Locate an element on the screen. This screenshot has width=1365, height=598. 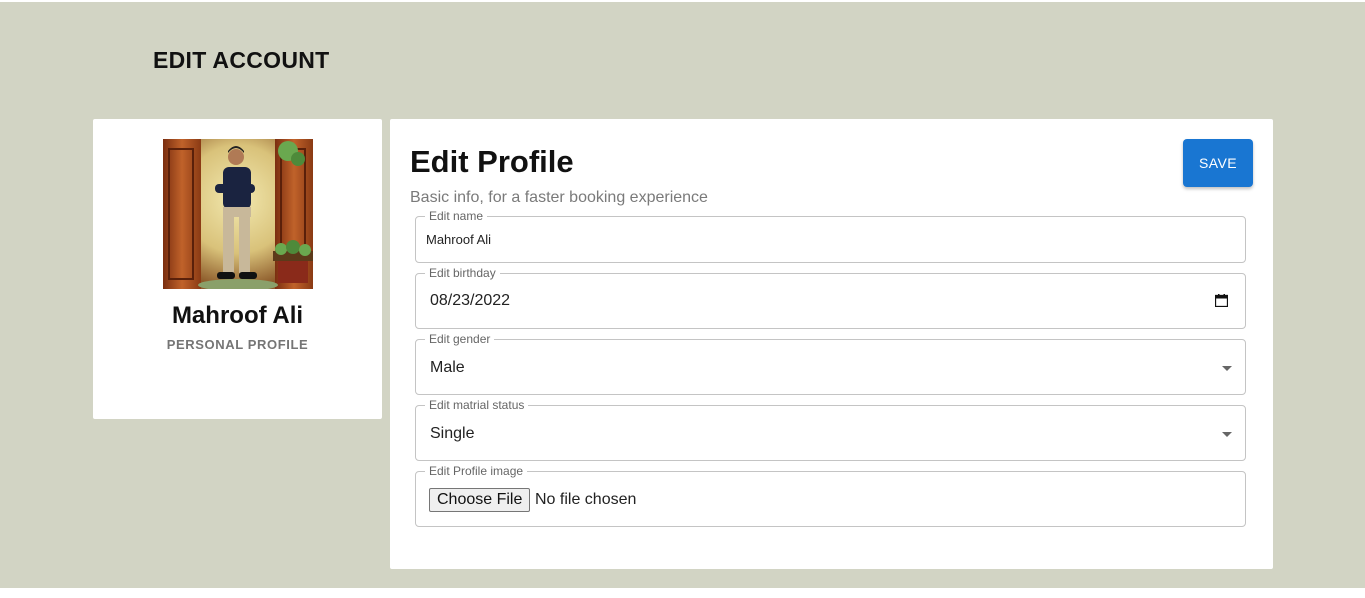
profile-image-field-label: Edit Profile image is located at coordinates (476, 471).